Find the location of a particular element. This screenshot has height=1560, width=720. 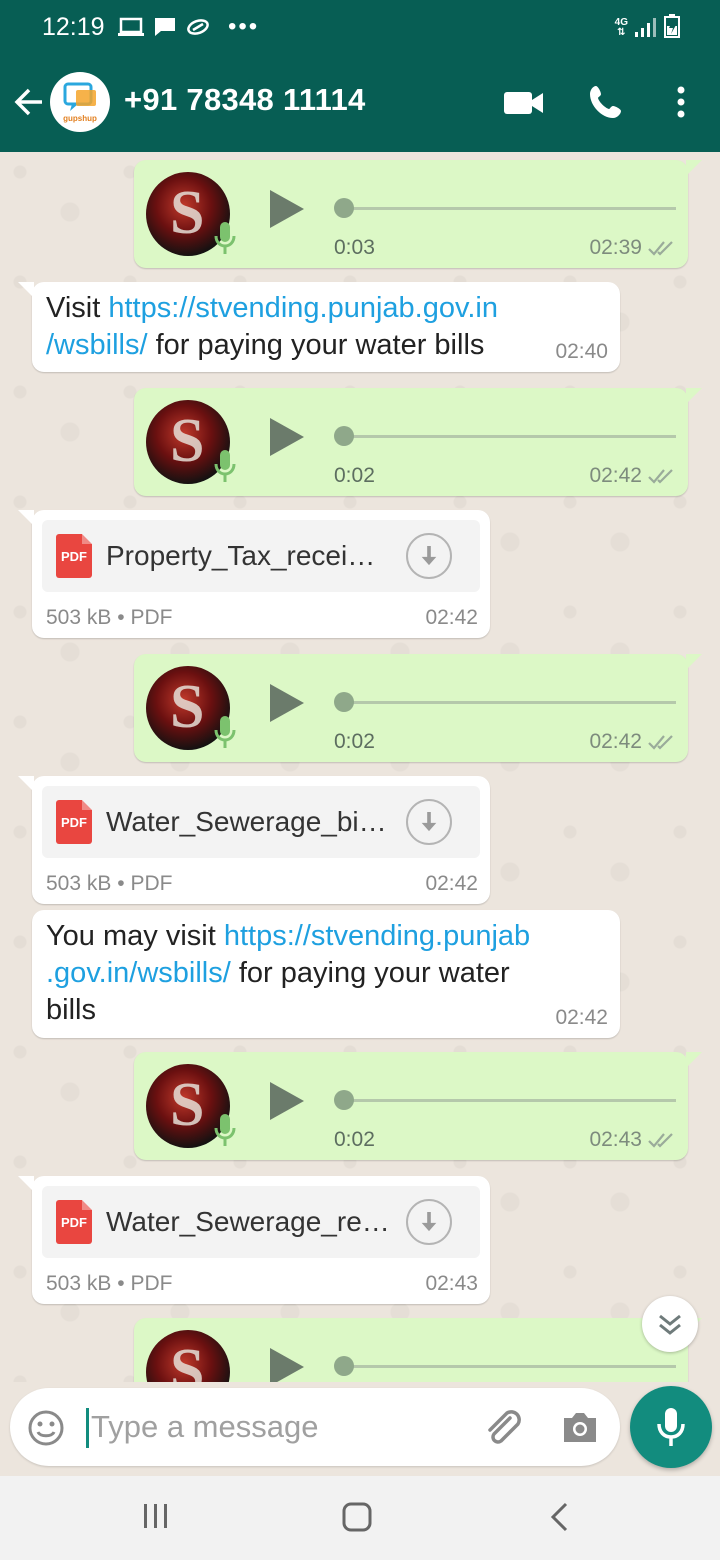

message-composer: Type a message is located at coordinates (315, 1427).